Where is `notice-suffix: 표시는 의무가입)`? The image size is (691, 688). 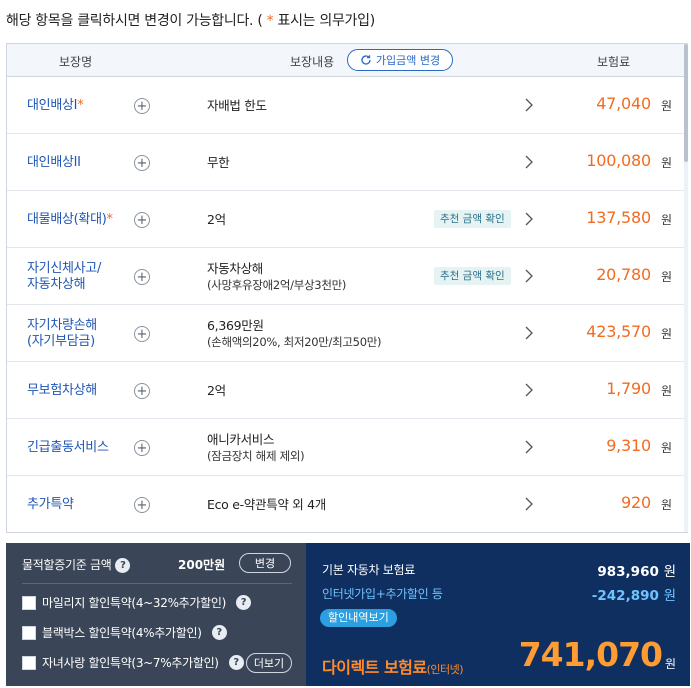
notice-suffix: 표시는 의무가입) is located at coordinates (324, 21).